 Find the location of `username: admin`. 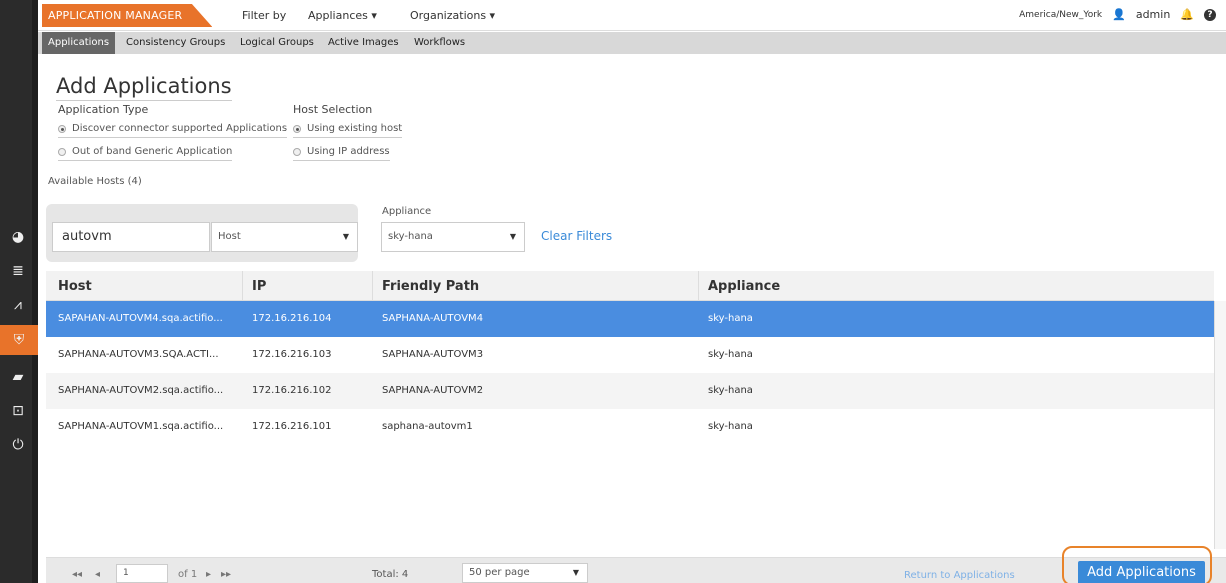

username: admin is located at coordinates (1153, 14).